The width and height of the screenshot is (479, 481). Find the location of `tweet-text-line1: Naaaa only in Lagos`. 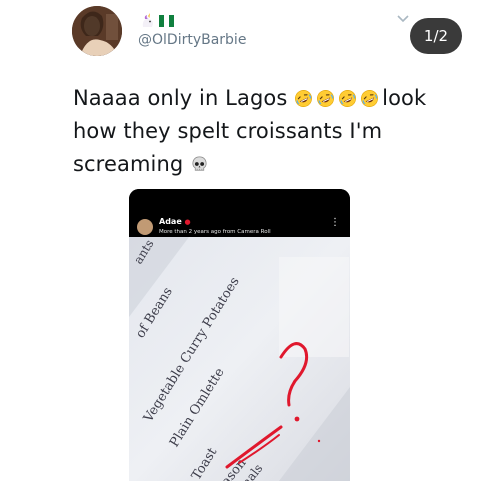

tweet-text-line1: Naaaa only in Lagos is located at coordinates (180, 98).